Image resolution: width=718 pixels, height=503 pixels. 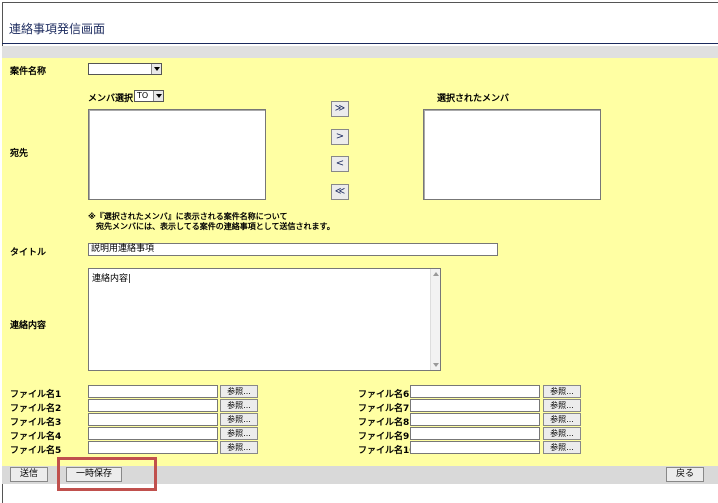 What do you see at coordinates (29, 474) in the screenshot?
I see `send-button: 送信` at bounding box center [29, 474].